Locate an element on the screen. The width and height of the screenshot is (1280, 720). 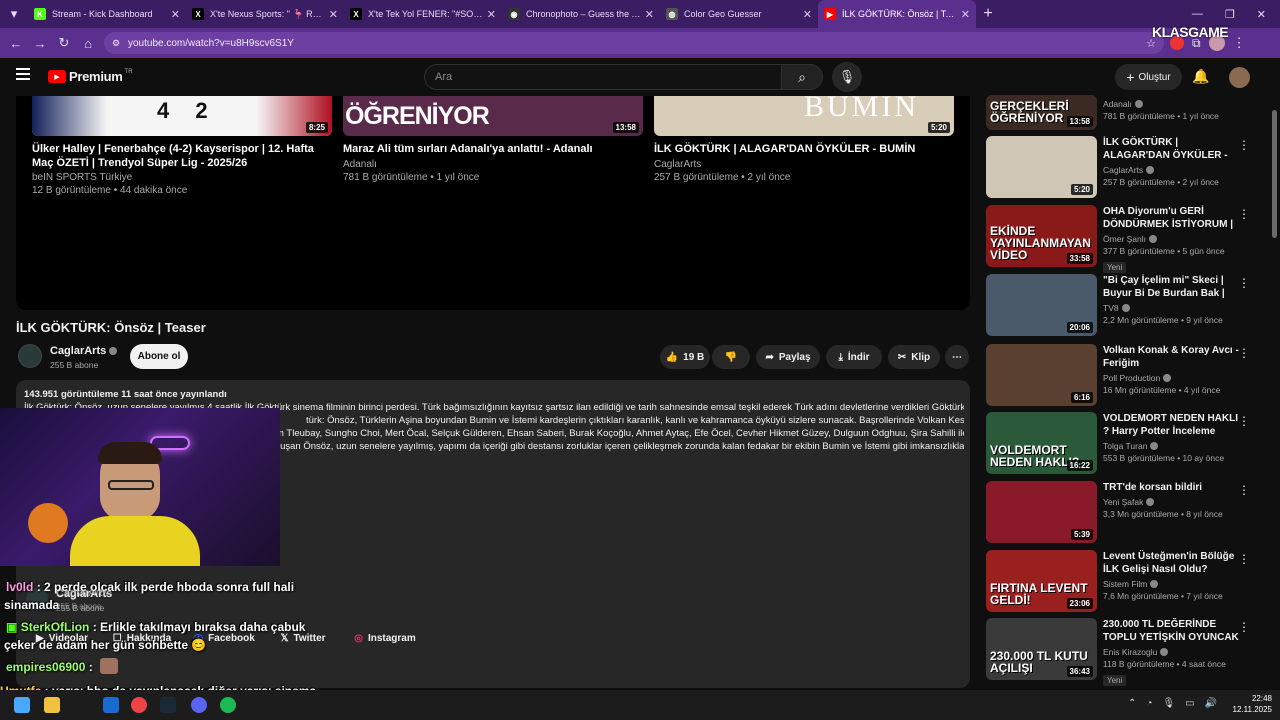
chevron-up-icon: ⌃ is located at coordinates (1132, 703).